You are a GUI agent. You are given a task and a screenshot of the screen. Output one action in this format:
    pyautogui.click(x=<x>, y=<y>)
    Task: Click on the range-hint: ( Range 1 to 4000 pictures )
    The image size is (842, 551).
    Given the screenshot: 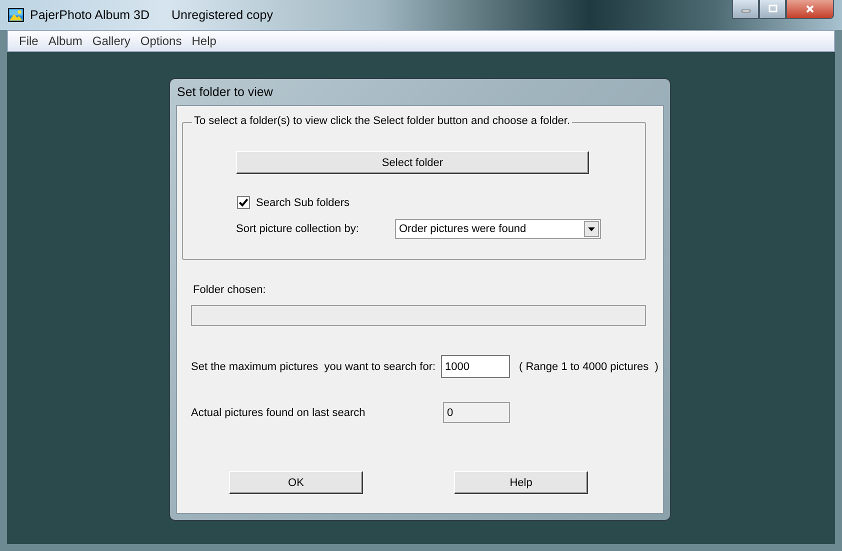 What is the action you would take?
    pyautogui.click(x=588, y=366)
    